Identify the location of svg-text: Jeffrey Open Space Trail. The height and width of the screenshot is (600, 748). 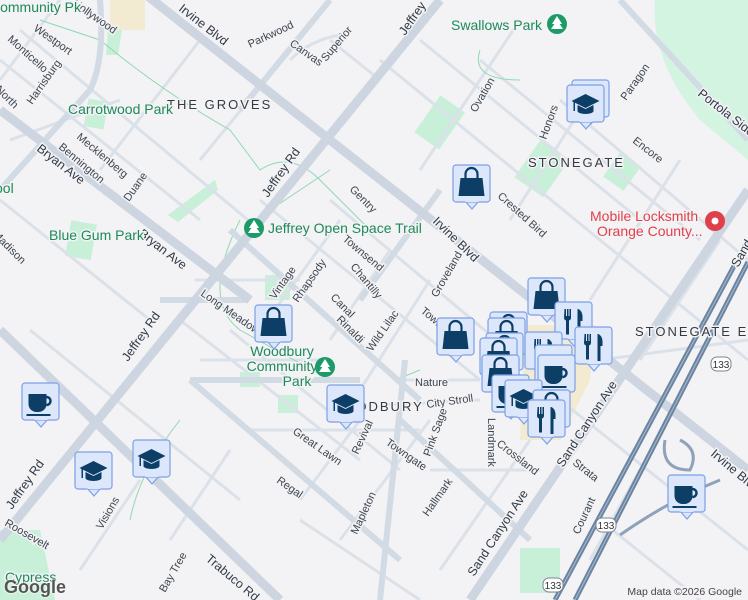
(345, 228).